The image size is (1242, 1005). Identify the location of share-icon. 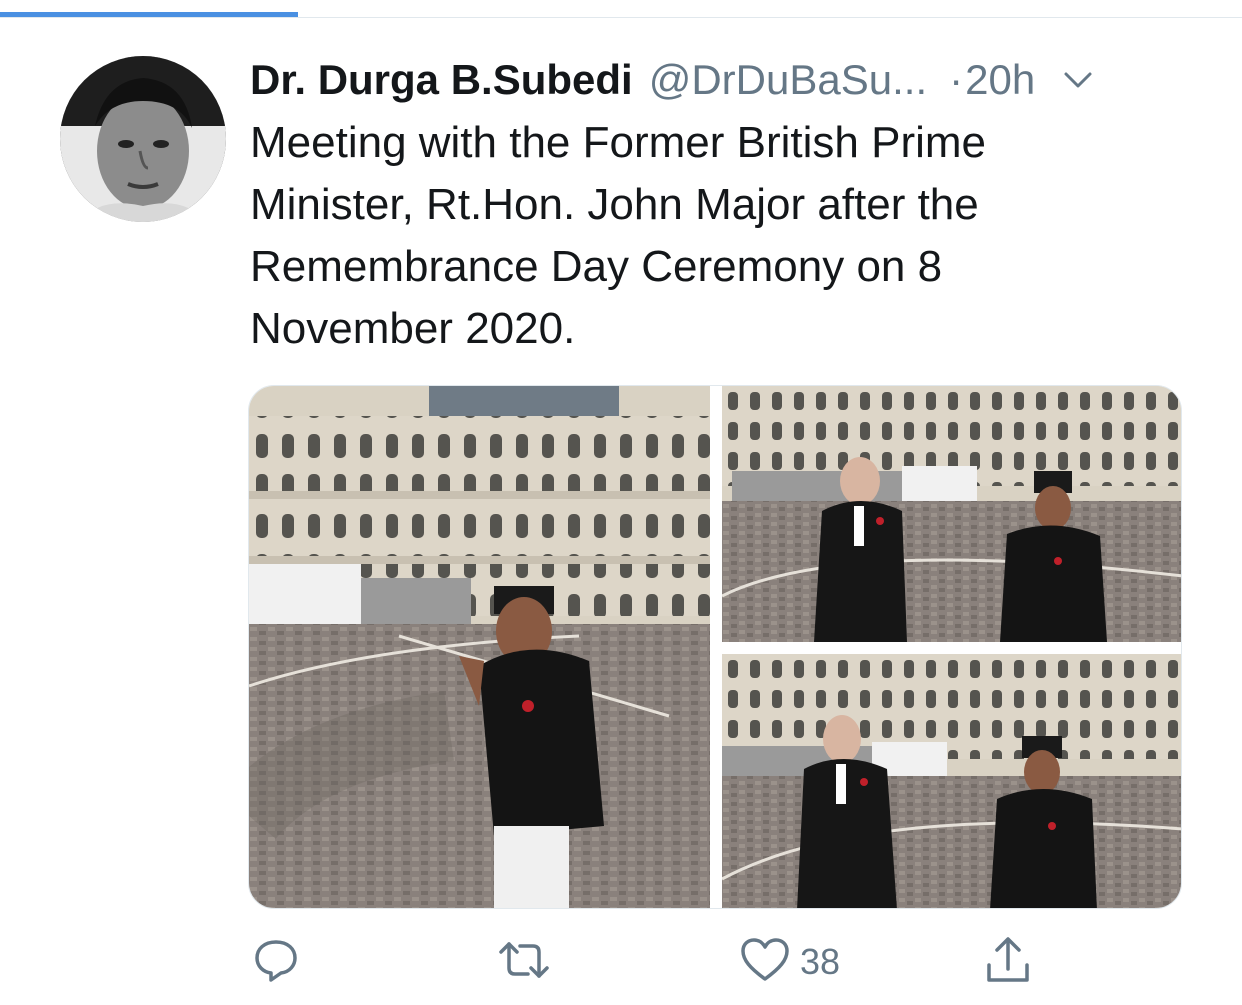
(1008, 962).